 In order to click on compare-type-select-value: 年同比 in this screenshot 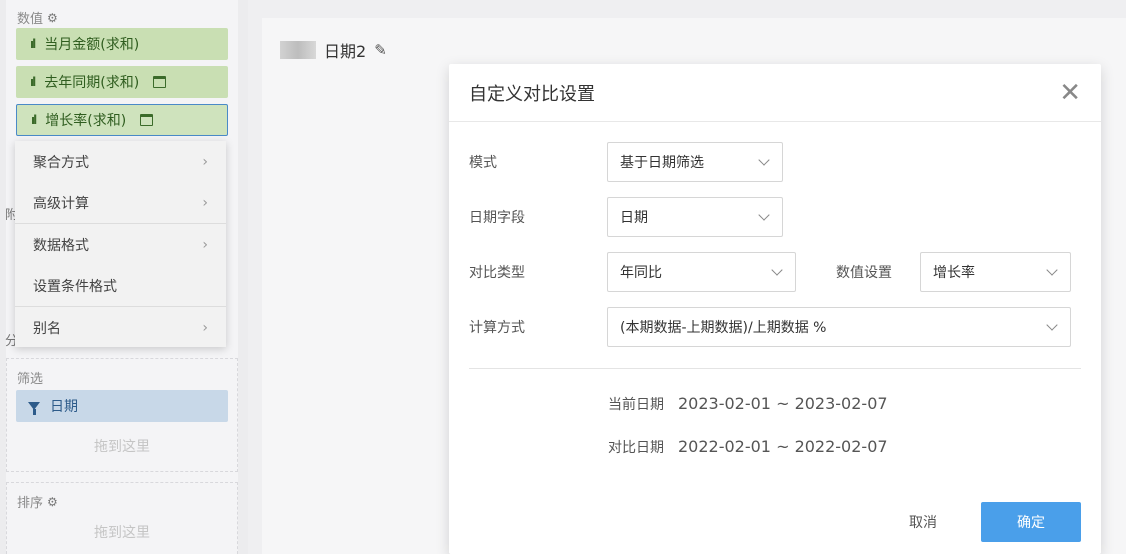, I will do `click(641, 273)`.